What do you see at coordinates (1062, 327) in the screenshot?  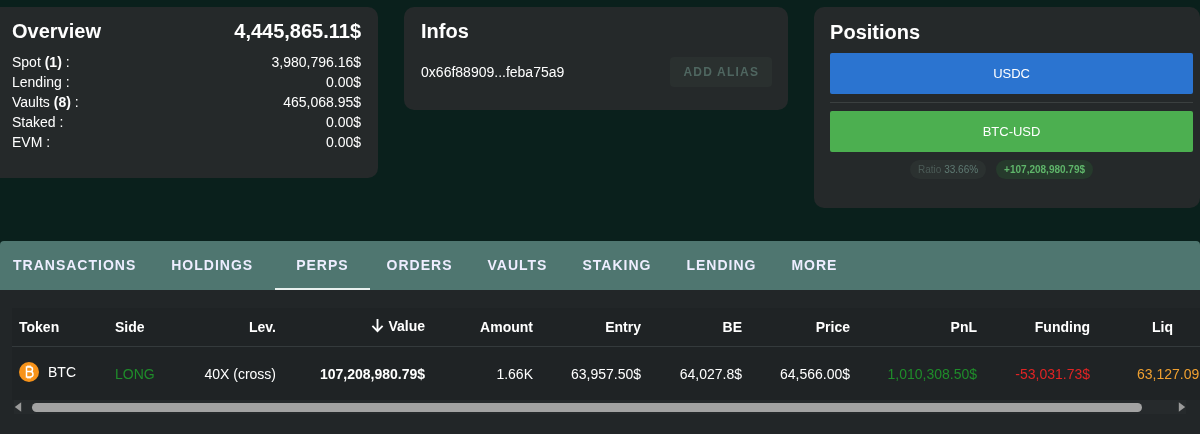 I see `column-header: Funding` at bounding box center [1062, 327].